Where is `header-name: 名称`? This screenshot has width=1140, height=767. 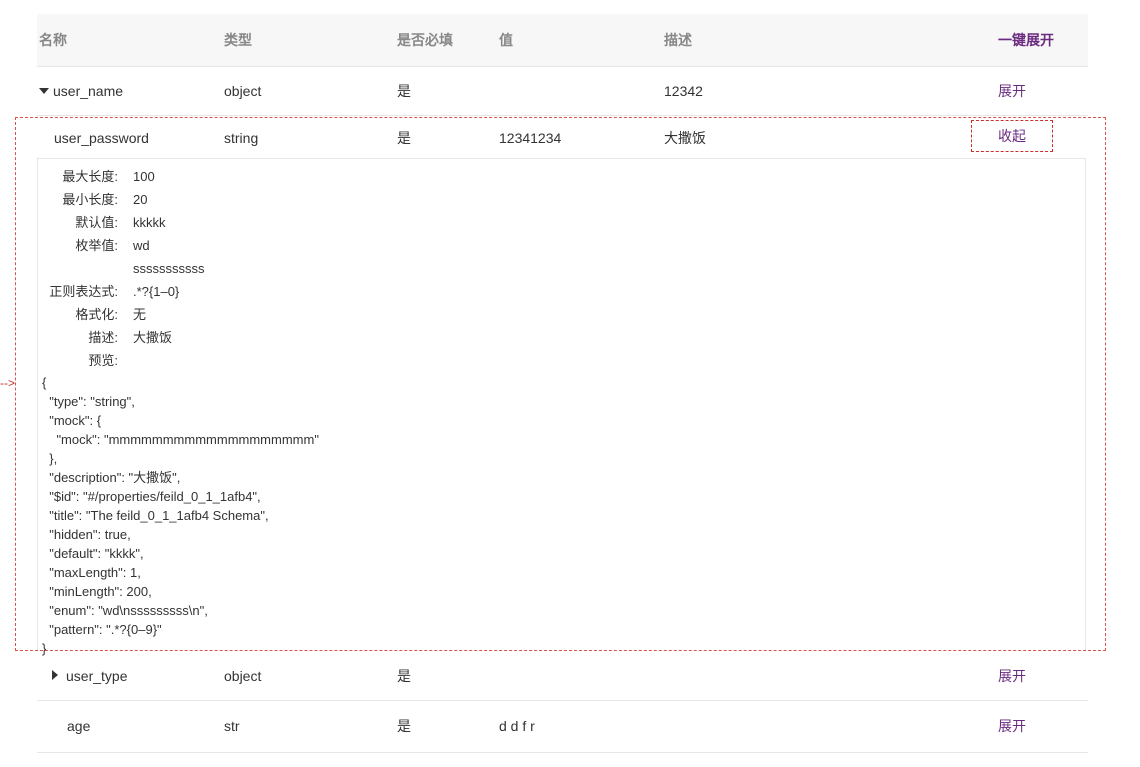
header-name: 名称 is located at coordinates (53, 40).